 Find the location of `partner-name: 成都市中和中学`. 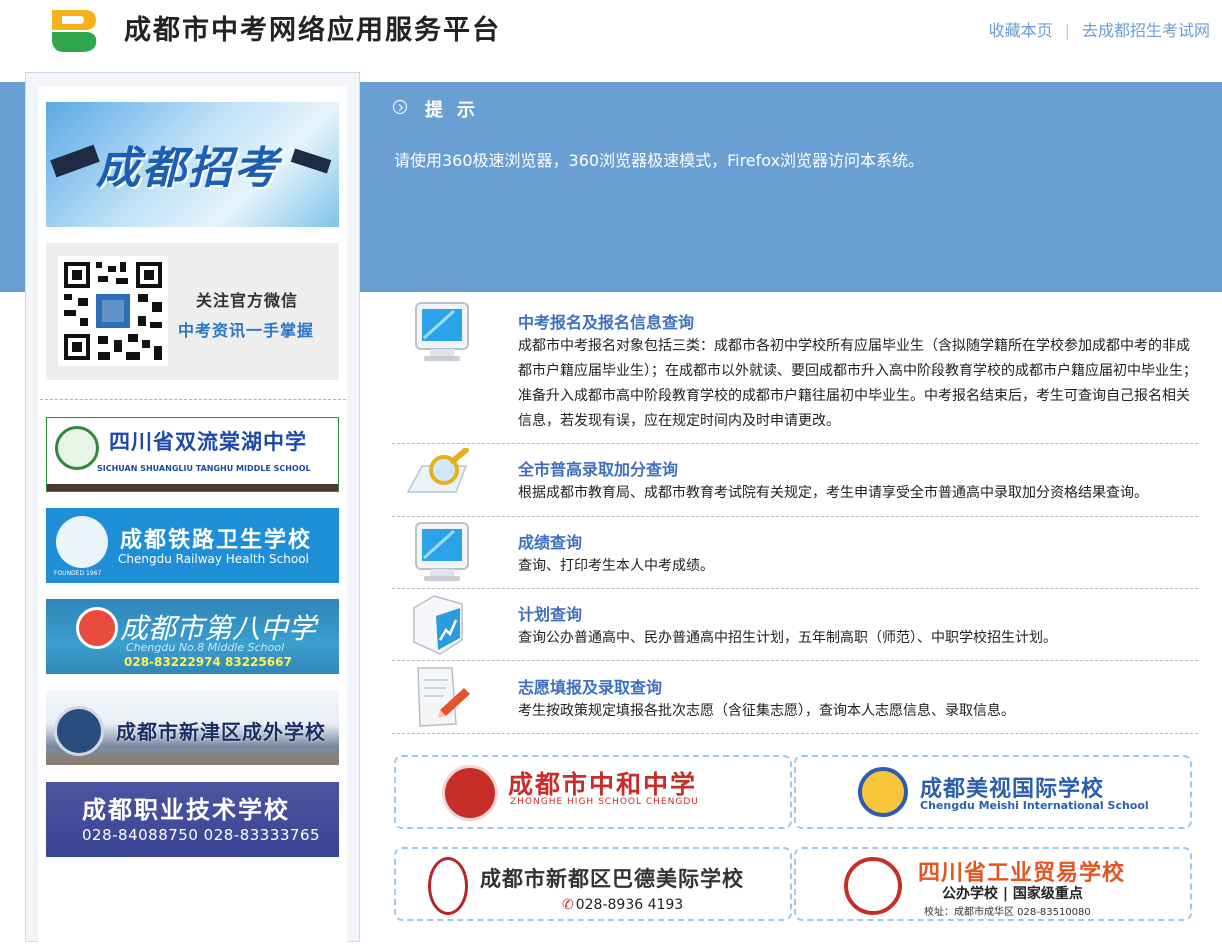

partner-name: 成都市中和中学 is located at coordinates (603, 784).